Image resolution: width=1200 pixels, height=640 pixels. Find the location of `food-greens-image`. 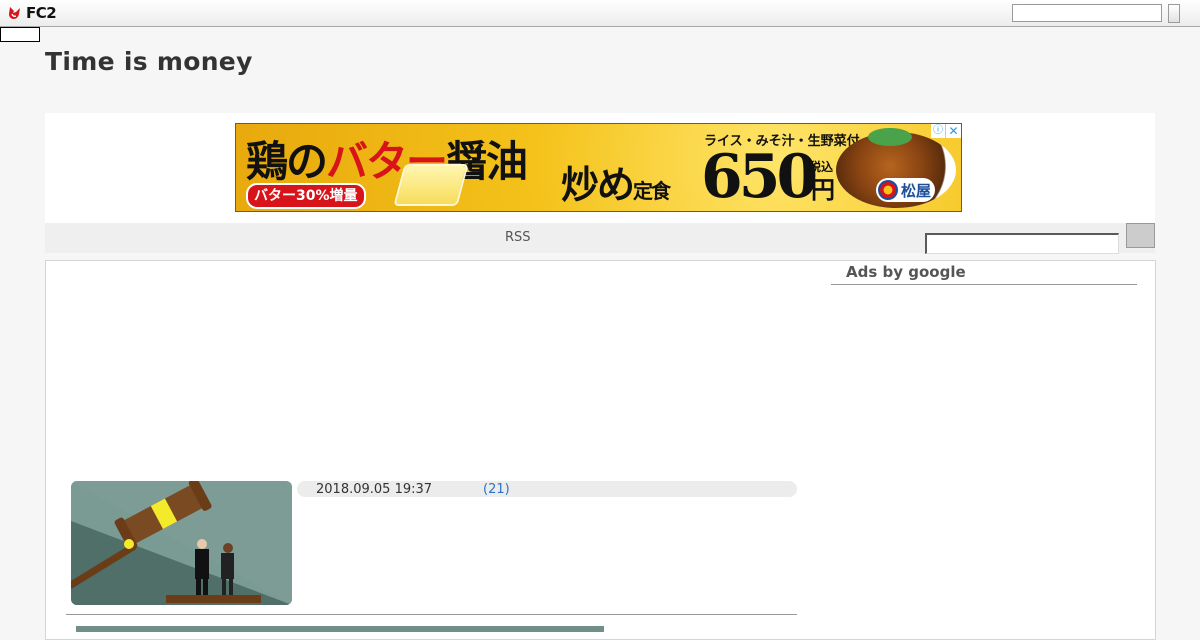

food-greens-image is located at coordinates (890, 137).